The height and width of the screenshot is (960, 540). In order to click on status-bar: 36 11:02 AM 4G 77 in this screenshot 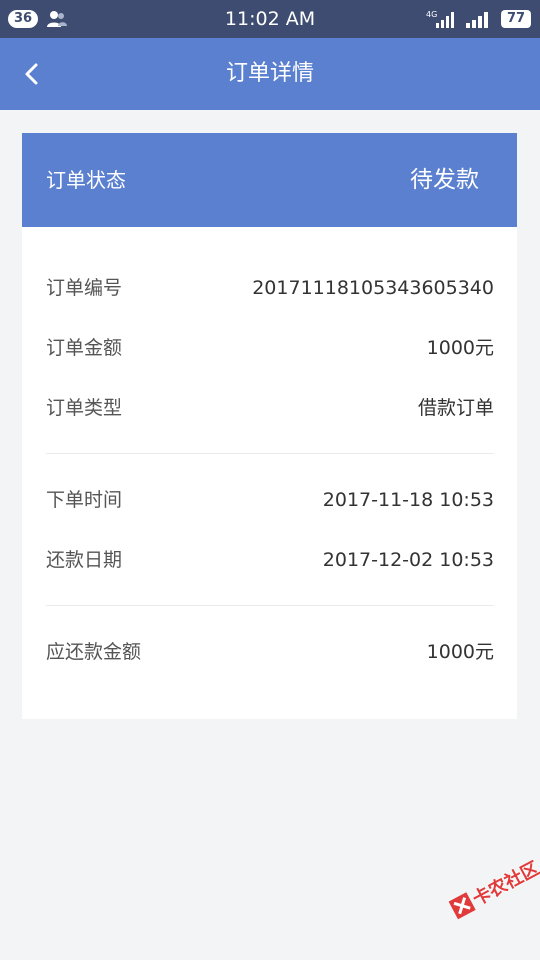, I will do `click(270, 19)`.